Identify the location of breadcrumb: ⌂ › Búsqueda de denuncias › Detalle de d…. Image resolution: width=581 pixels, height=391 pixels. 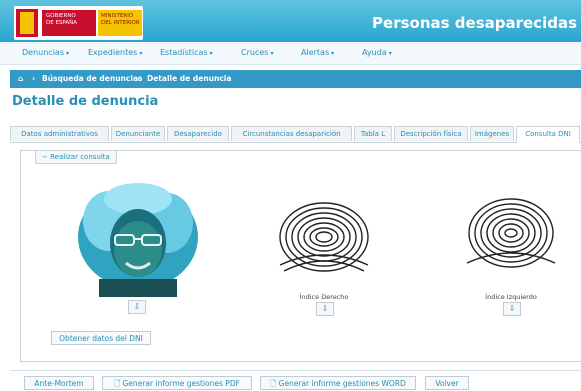
(295, 79).